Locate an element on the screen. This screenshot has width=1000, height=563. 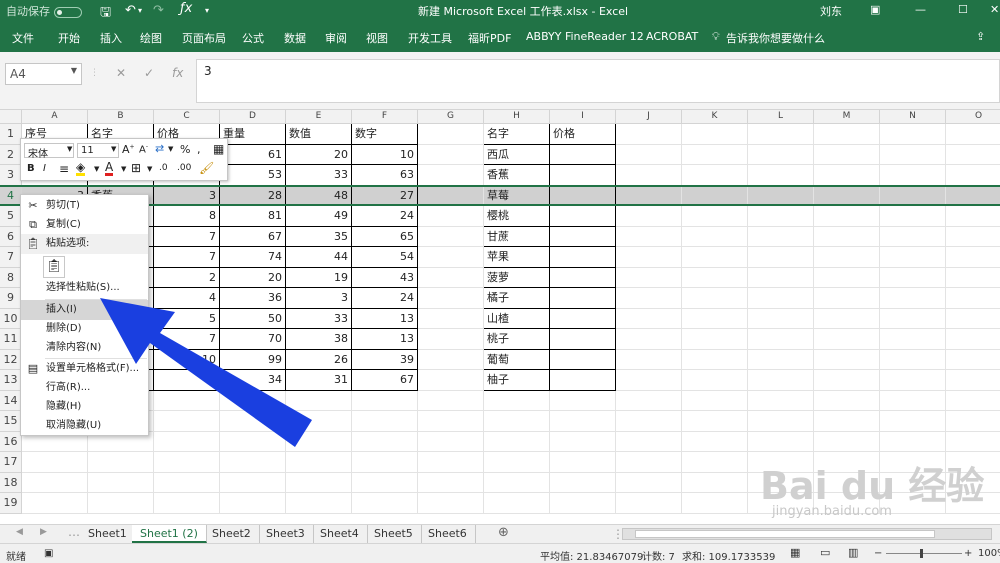
page-layout-view-icon: ▭ is located at coordinates (825, 552).